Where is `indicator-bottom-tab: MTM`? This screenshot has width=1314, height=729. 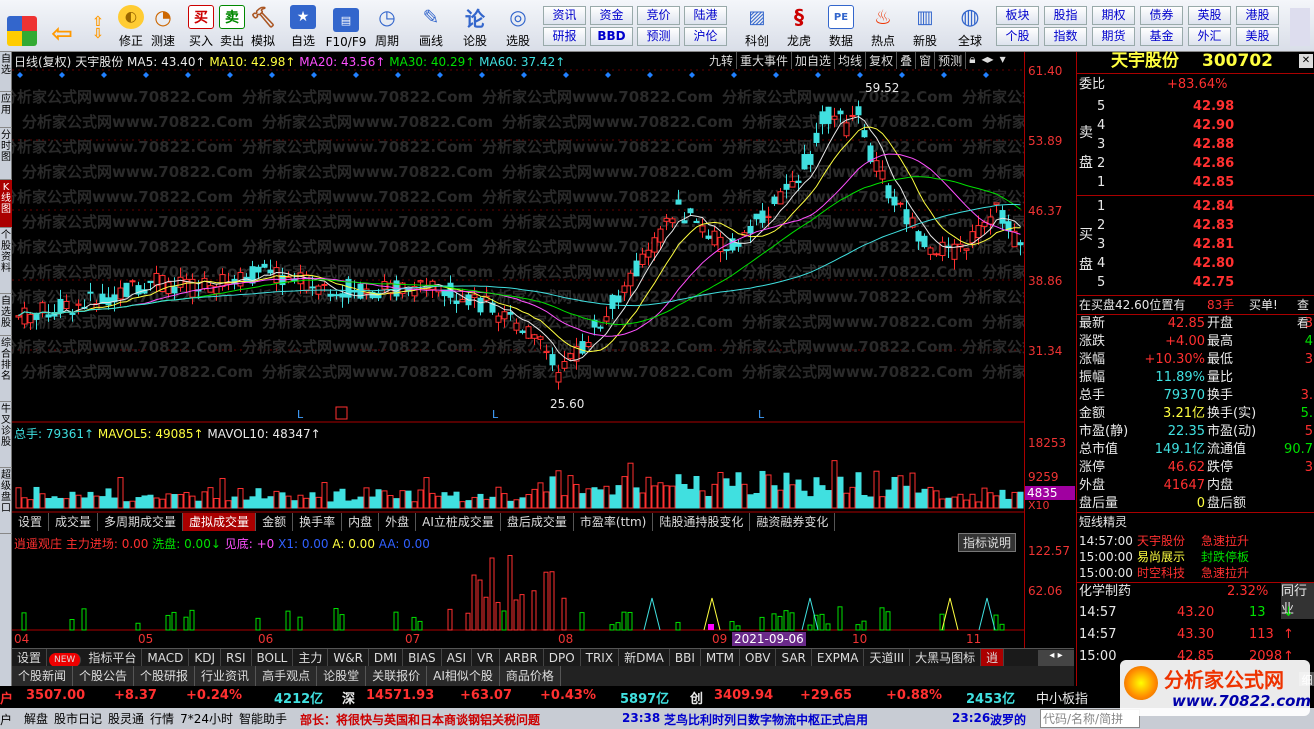
indicator-bottom-tab: MTM is located at coordinates (720, 658).